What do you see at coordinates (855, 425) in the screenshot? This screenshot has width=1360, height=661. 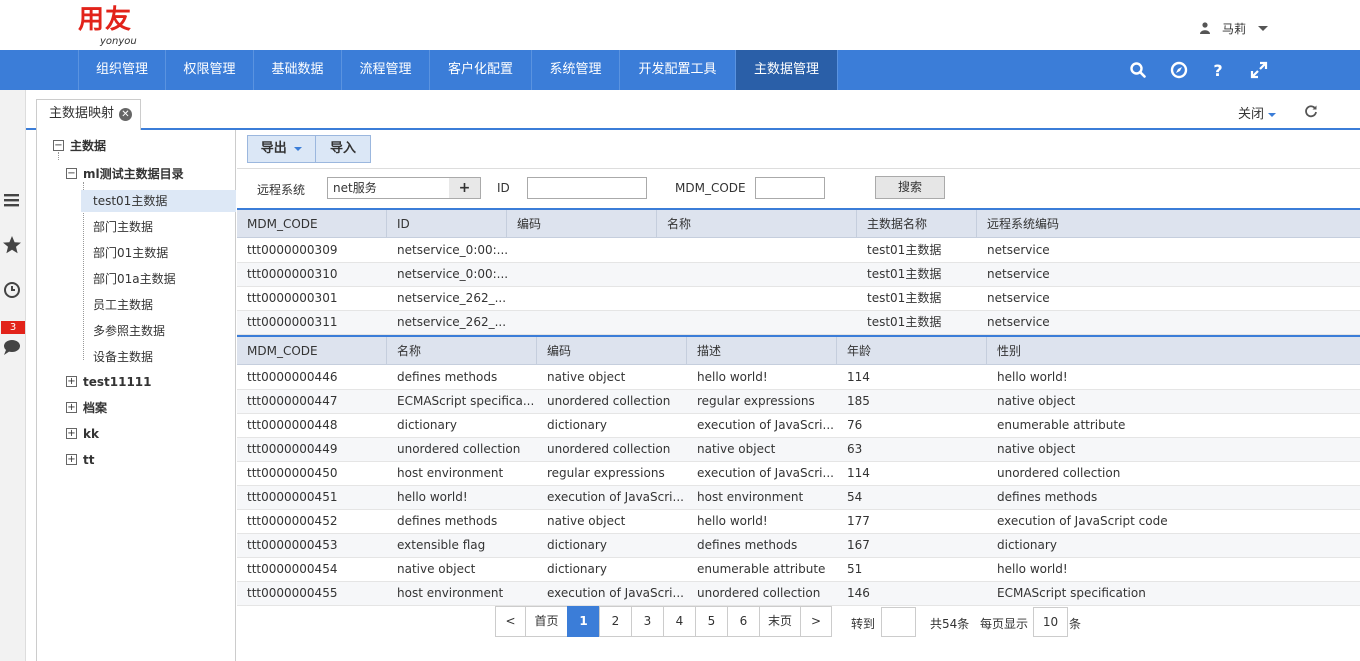 I see `table-cell: 76` at bounding box center [855, 425].